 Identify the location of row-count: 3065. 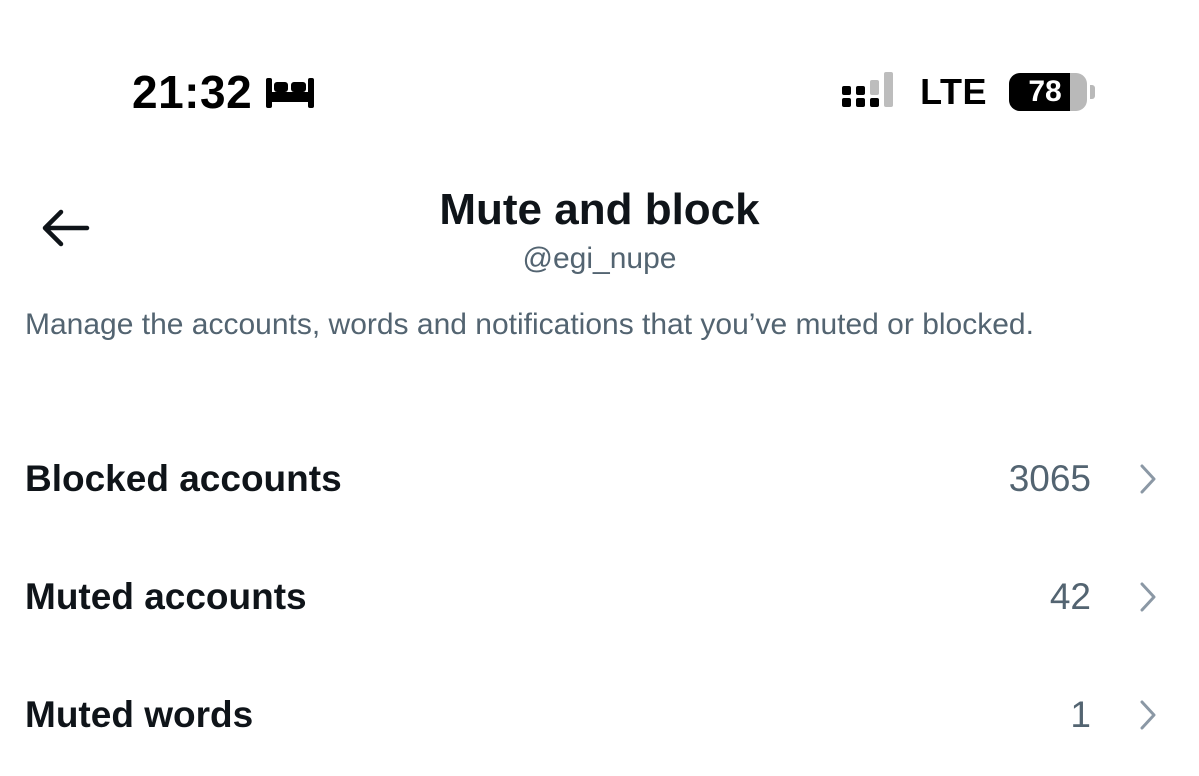
(1049, 478).